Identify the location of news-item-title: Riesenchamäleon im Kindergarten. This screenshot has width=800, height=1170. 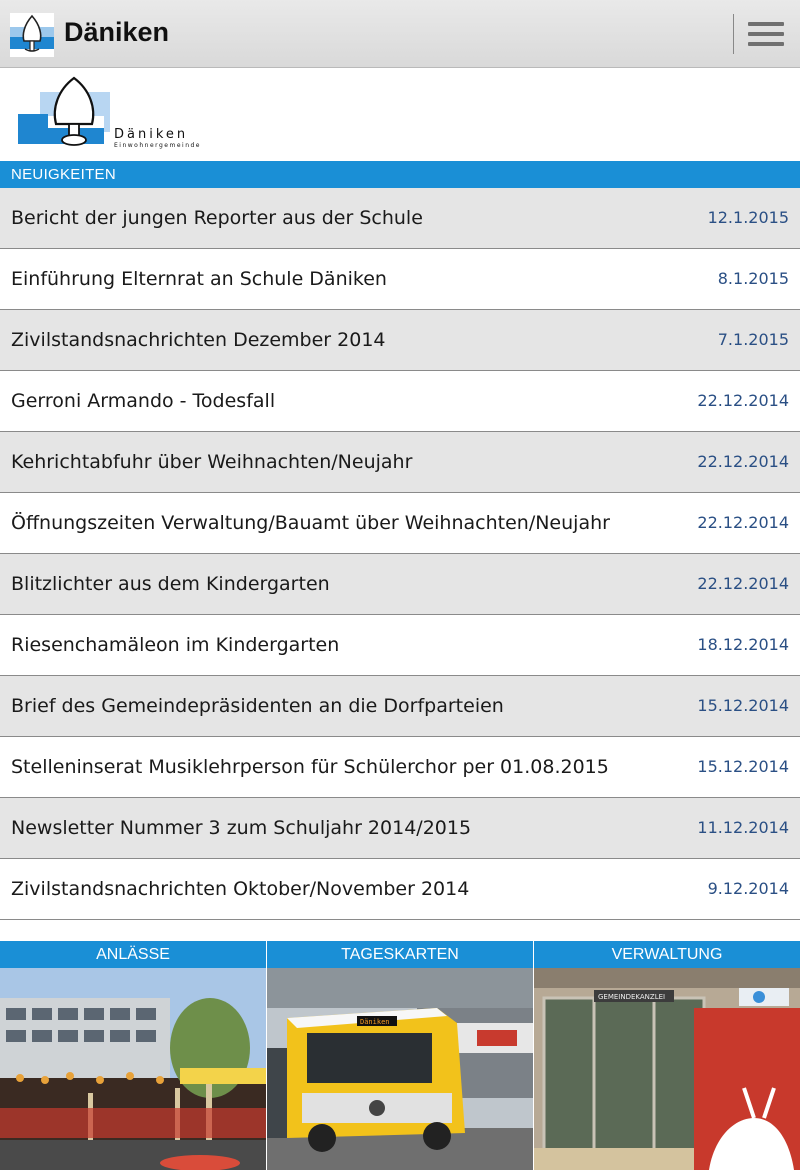
(175, 645).